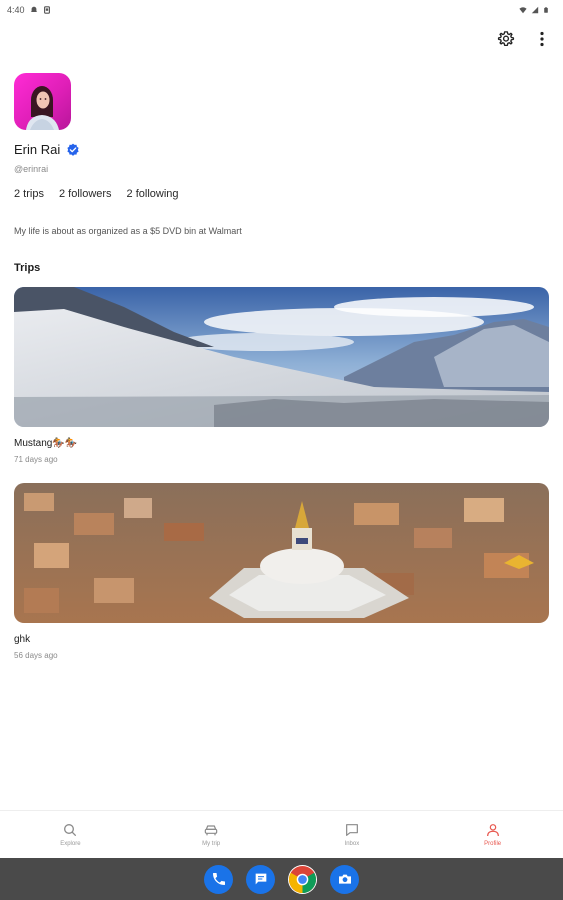 The image size is (563, 900). I want to click on profile-name-row: Erin Rai, so click(47, 149).